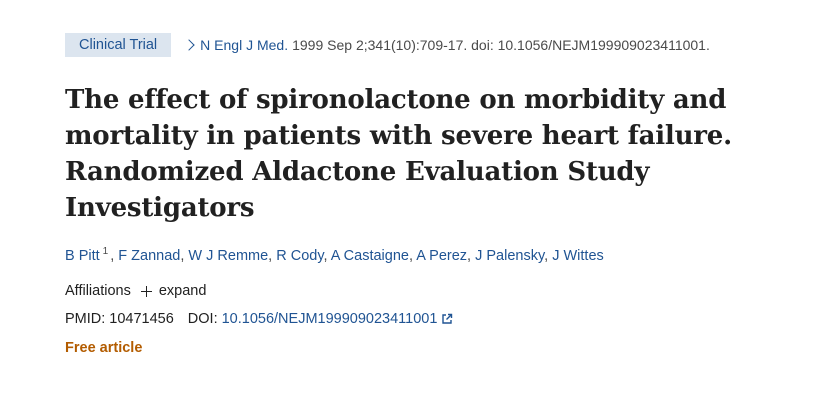 The image size is (833, 406). I want to click on affiliations-row: Affiliations expand, so click(135, 291).